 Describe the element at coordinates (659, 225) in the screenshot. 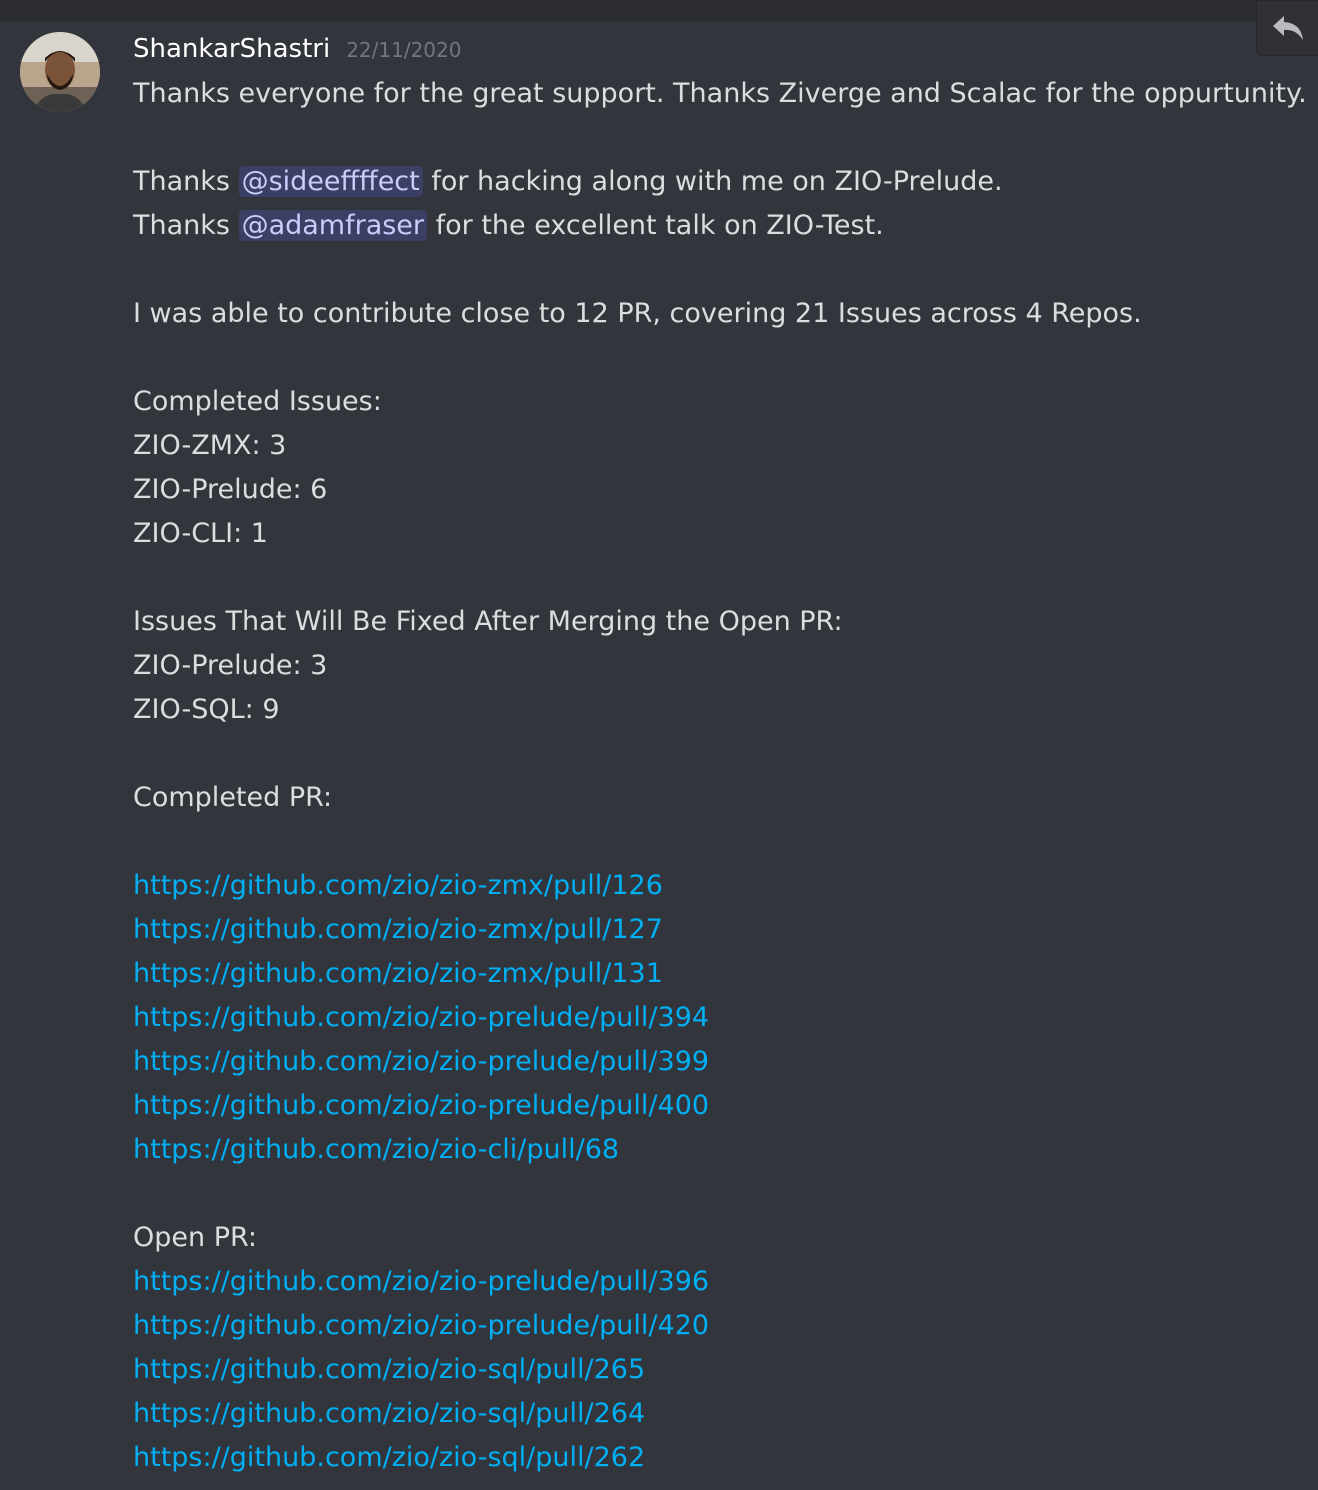

I see `thanks-suffix: for the excellent talk on ZIO-Test.` at that location.